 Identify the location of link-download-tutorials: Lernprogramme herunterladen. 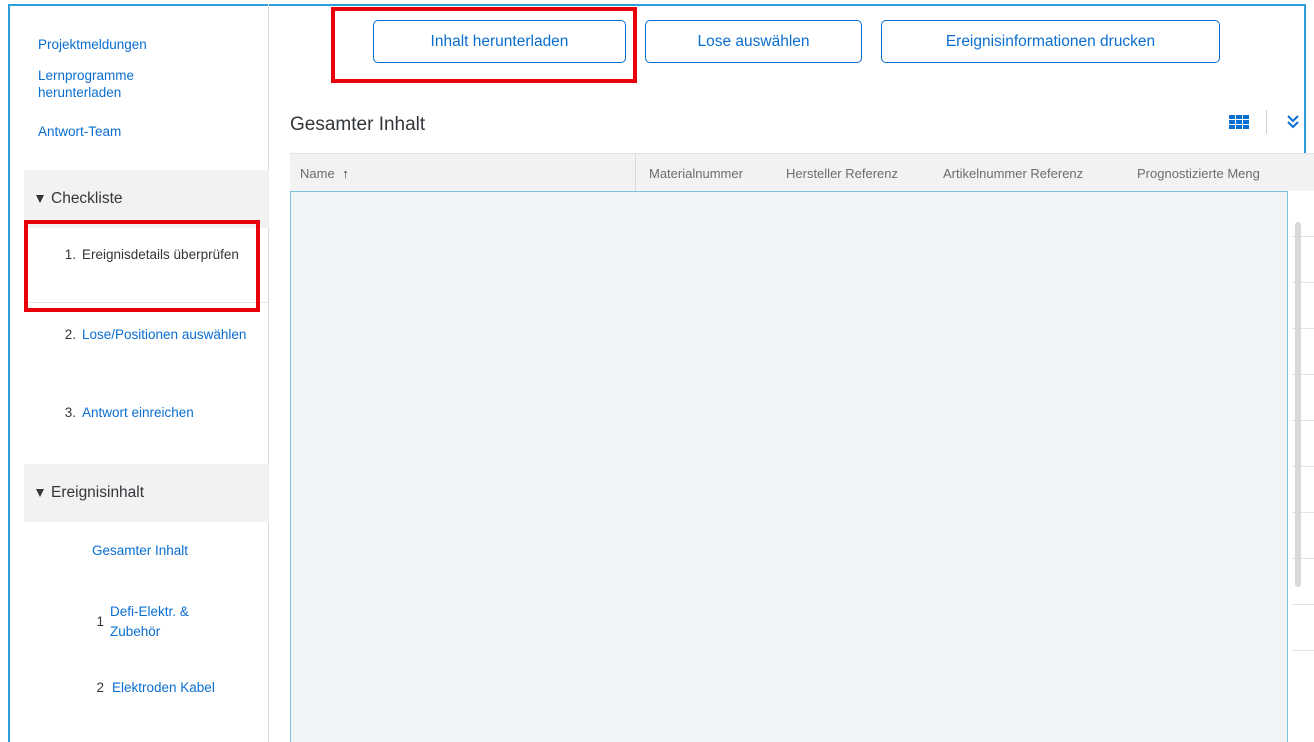
(113, 84).